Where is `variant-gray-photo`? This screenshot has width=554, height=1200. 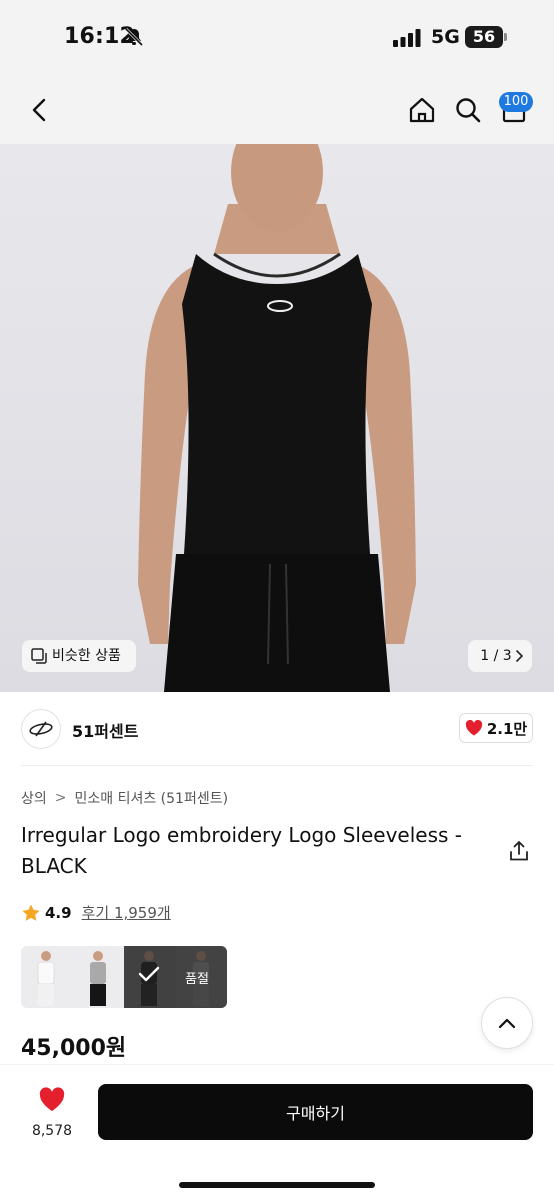
variant-gray-photo is located at coordinates (97, 978).